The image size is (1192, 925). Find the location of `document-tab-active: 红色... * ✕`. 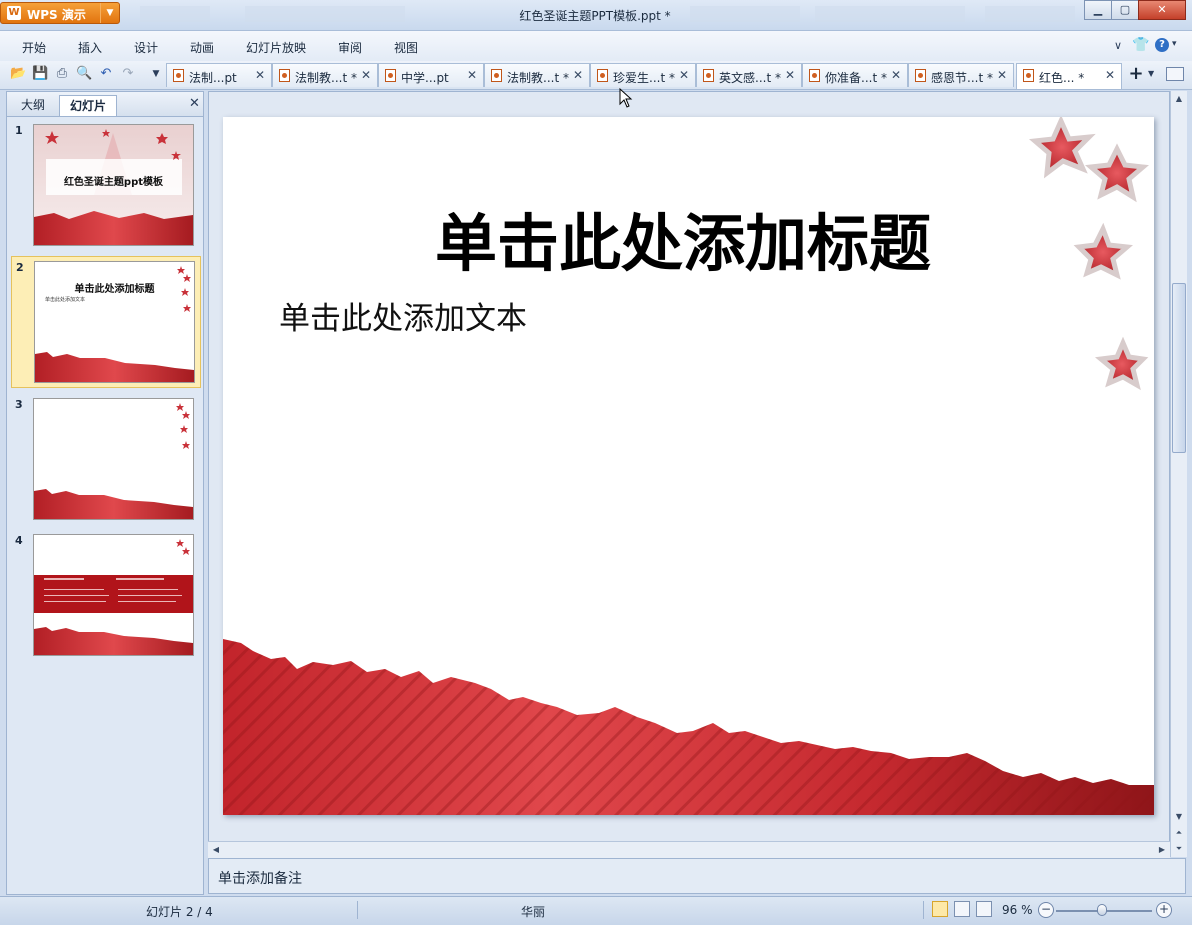

document-tab-active: 红色... * ✕ is located at coordinates (1069, 76).